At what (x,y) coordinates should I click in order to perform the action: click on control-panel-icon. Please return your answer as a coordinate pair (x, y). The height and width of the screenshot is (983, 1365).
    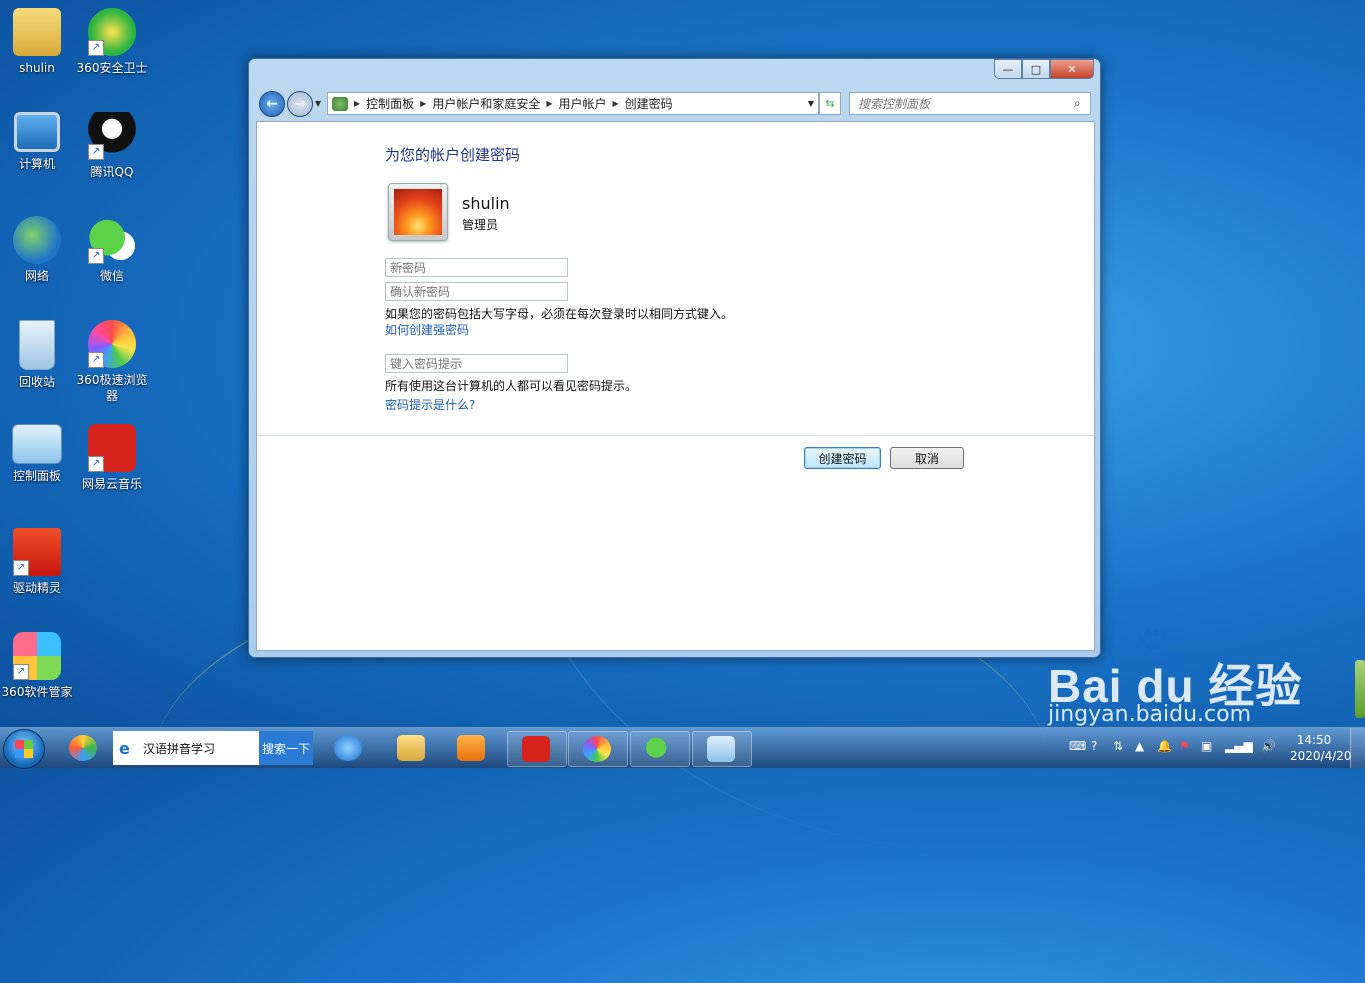
    Looking at the image, I should click on (37, 444).